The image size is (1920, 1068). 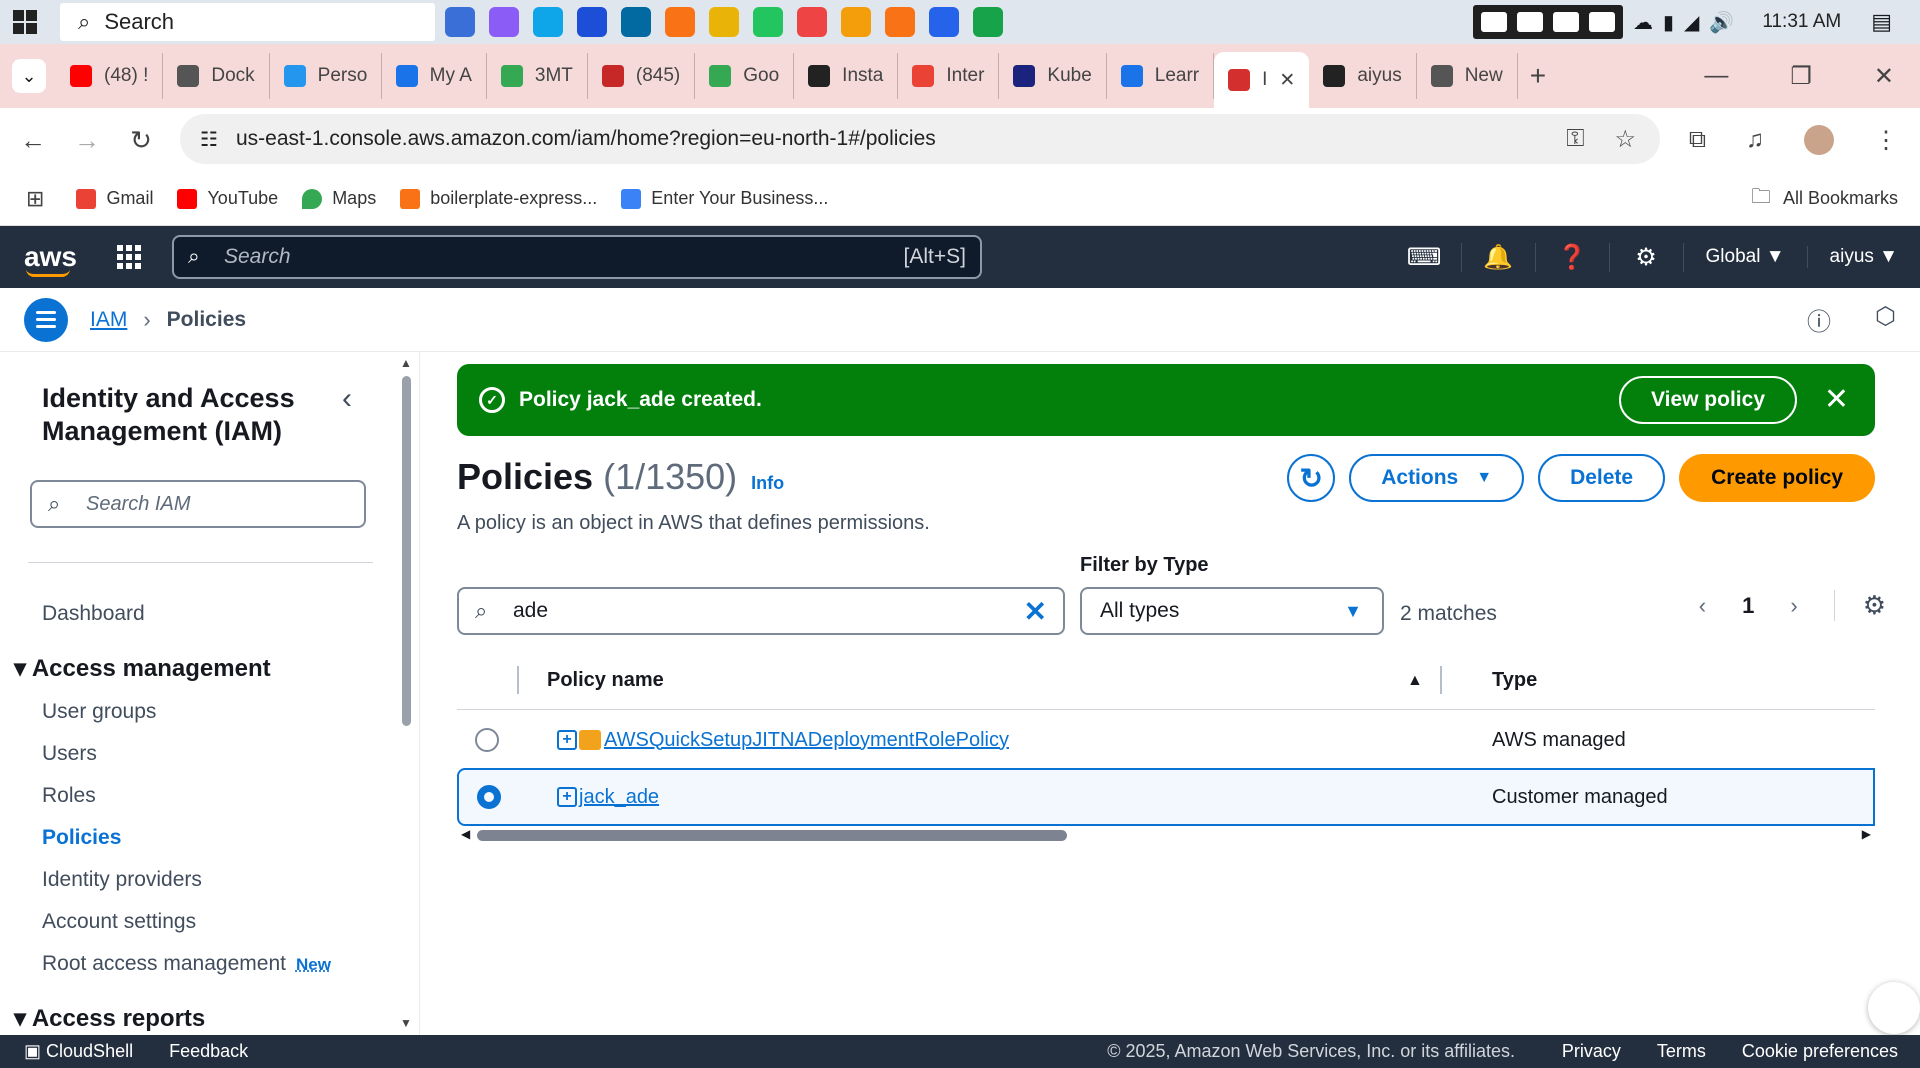 What do you see at coordinates (567, 797) in the screenshot?
I see `expand-icon: +` at bounding box center [567, 797].